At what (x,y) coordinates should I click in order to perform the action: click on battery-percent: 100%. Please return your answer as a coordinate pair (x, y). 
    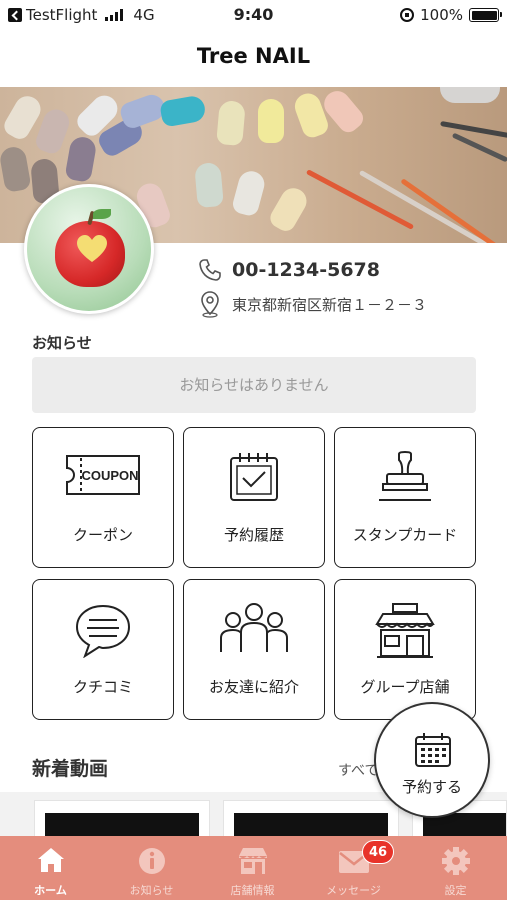
    Looking at the image, I should click on (441, 15).